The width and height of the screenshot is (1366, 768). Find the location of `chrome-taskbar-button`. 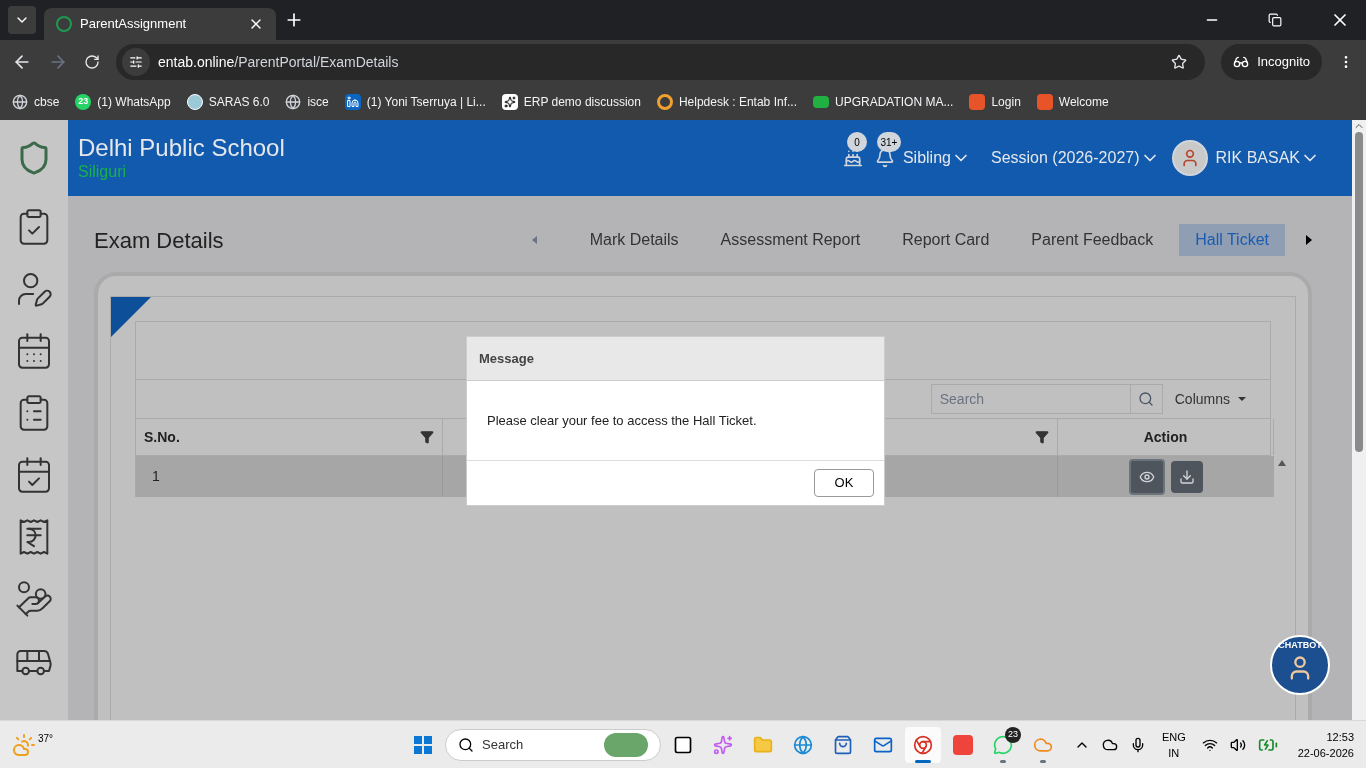

chrome-taskbar-button is located at coordinates (923, 744).